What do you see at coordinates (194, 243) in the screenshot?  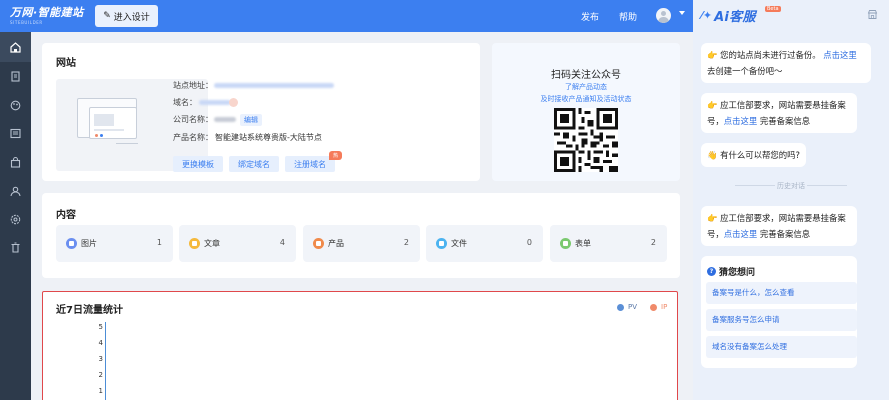 I see `article-icon` at bounding box center [194, 243].